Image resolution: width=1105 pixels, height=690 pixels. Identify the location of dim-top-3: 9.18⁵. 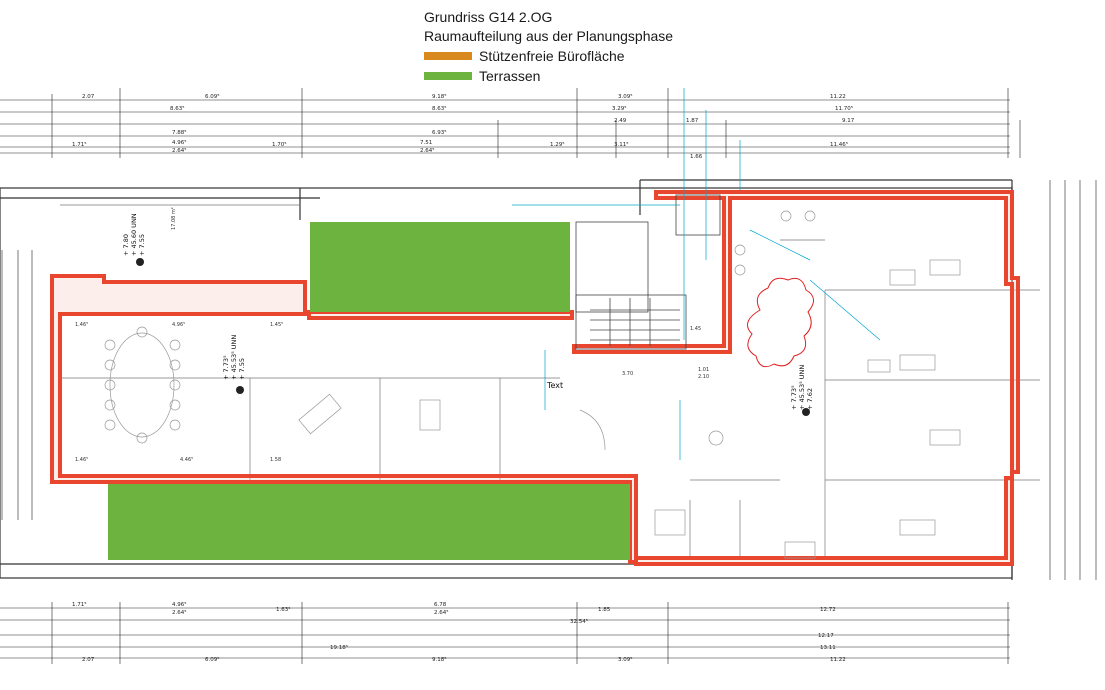
(439, 96).